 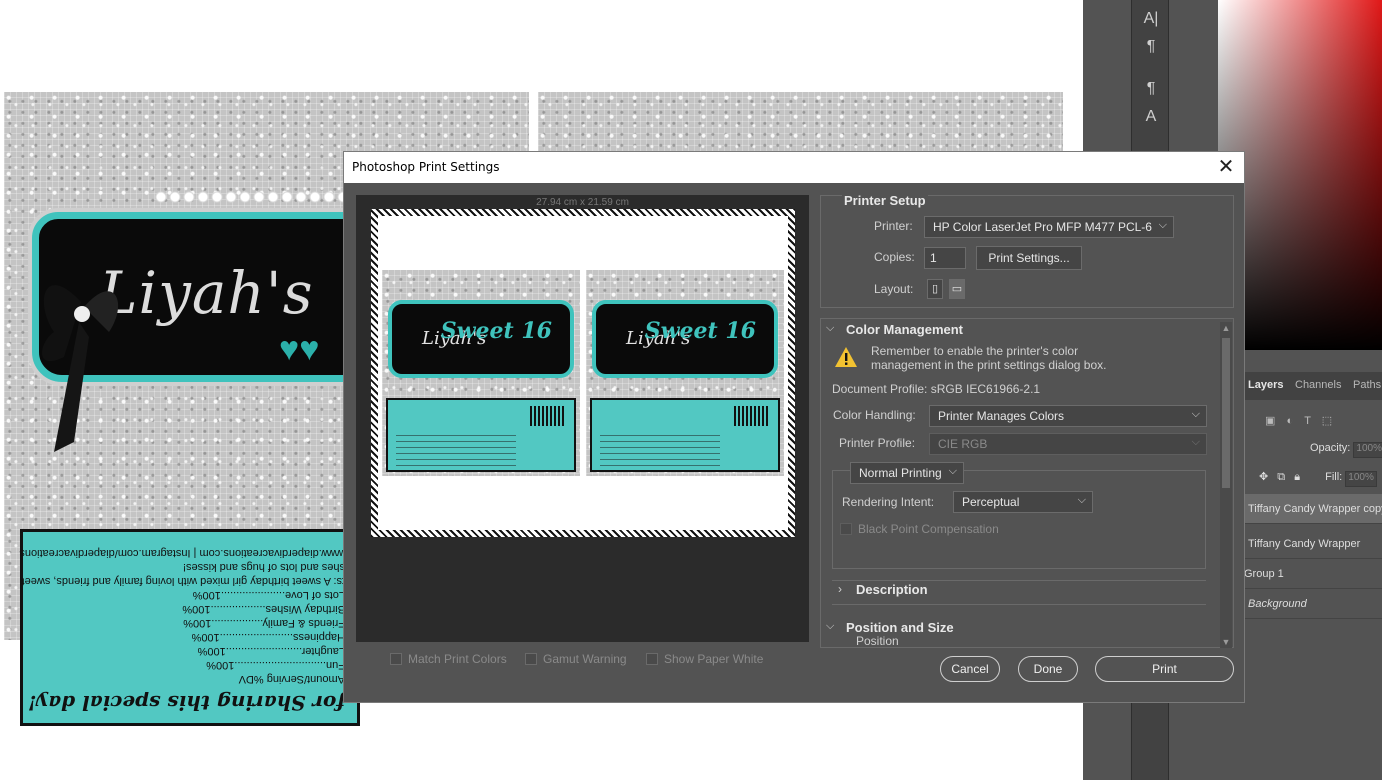 I want to click on black-point-checkbox, so click(x=846, y=529).